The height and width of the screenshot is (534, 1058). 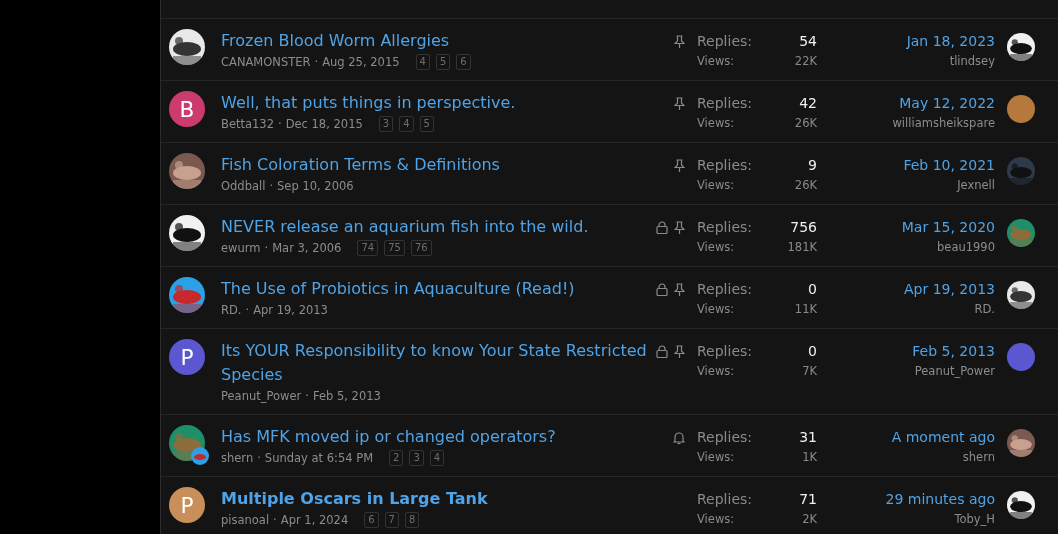 What do you see at coordinates (947, 103) in the screenshot?
I see `last-post-date: May 12, 2022` at bounding box center [947, 103].